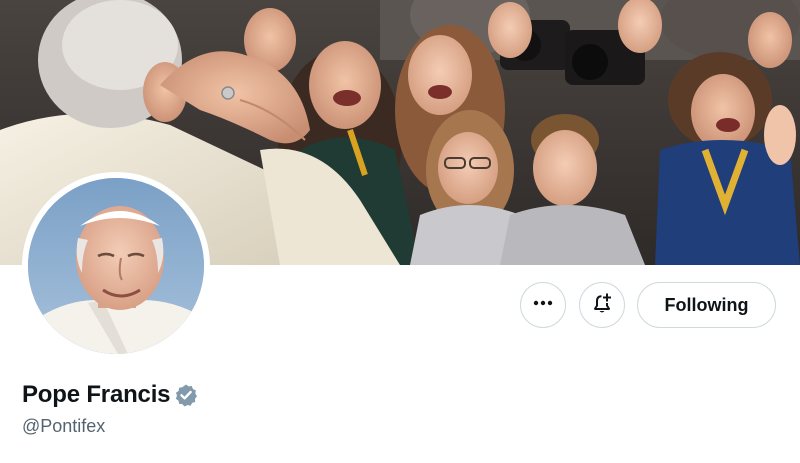 The height and width of the screenshot is (463, 800). I want to click on display-name: Pope Francis, so click(96, 394).